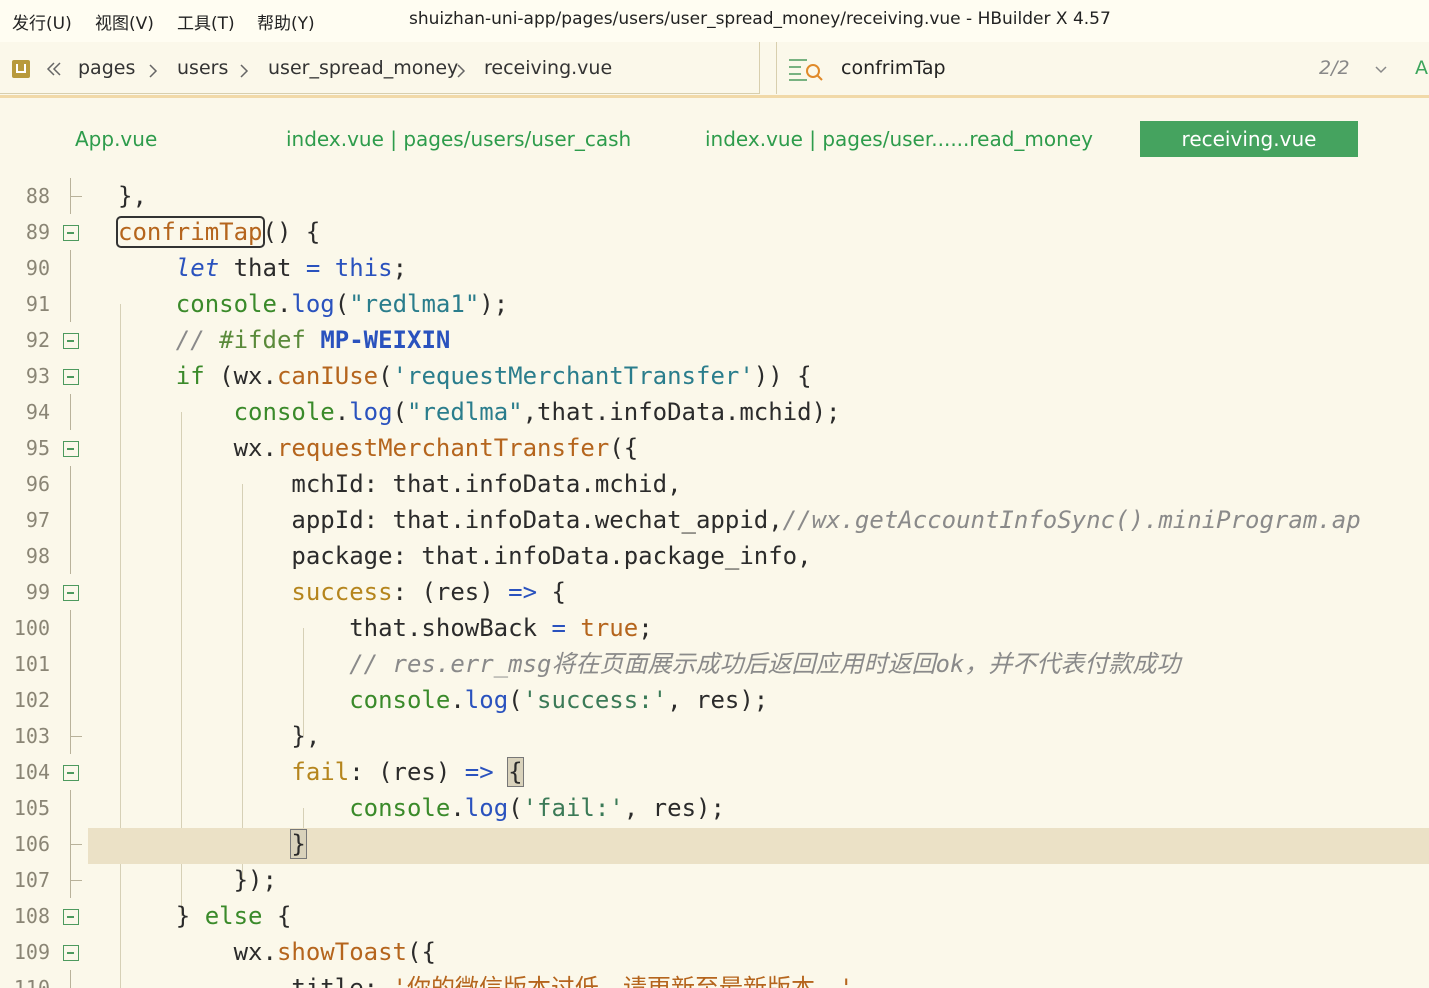 The image size is (1429, 988). Describe the element at coordinates (286, 21) in the screenshot. I see `menu-help: 帮助(Y)` at that location.